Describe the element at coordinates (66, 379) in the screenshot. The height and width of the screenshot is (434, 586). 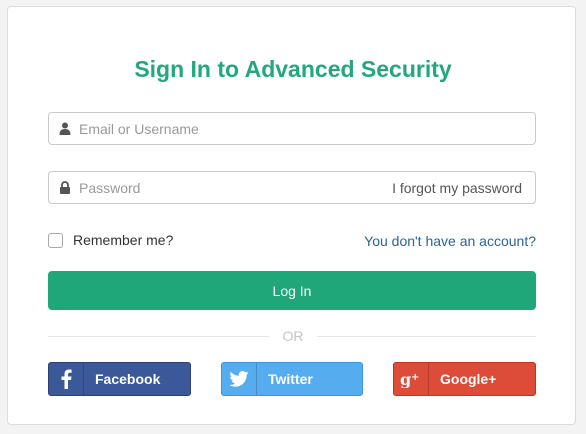
I see `facebook-icon` at that location.